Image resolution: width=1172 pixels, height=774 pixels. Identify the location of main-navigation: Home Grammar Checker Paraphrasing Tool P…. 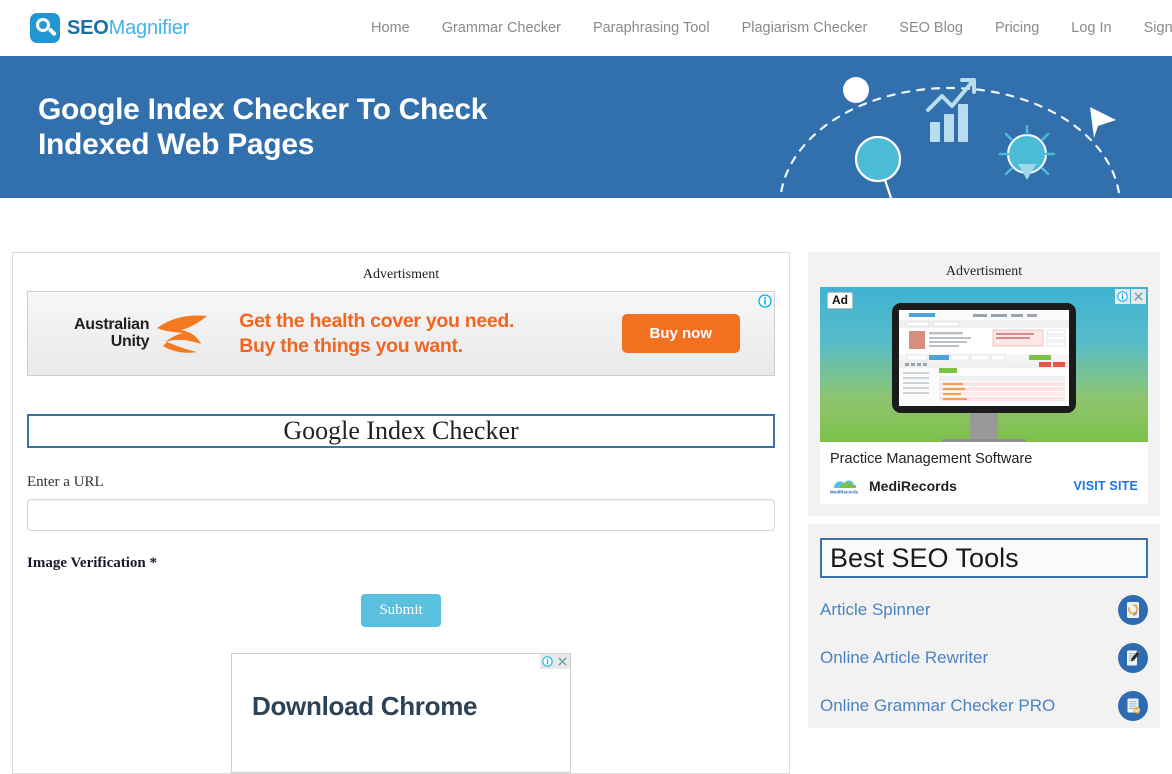
(763, 28).